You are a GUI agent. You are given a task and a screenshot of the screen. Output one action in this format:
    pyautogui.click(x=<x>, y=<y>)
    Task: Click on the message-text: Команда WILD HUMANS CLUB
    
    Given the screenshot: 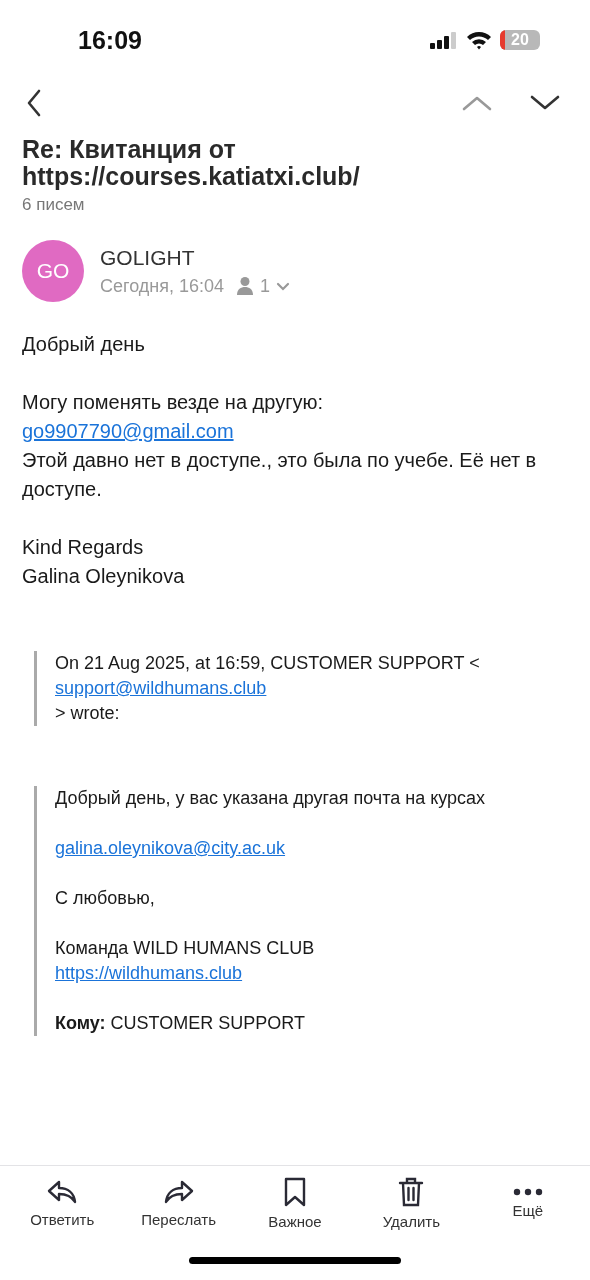 What is the action you would take?
    pyautogui.click(x=185, y=948)
    